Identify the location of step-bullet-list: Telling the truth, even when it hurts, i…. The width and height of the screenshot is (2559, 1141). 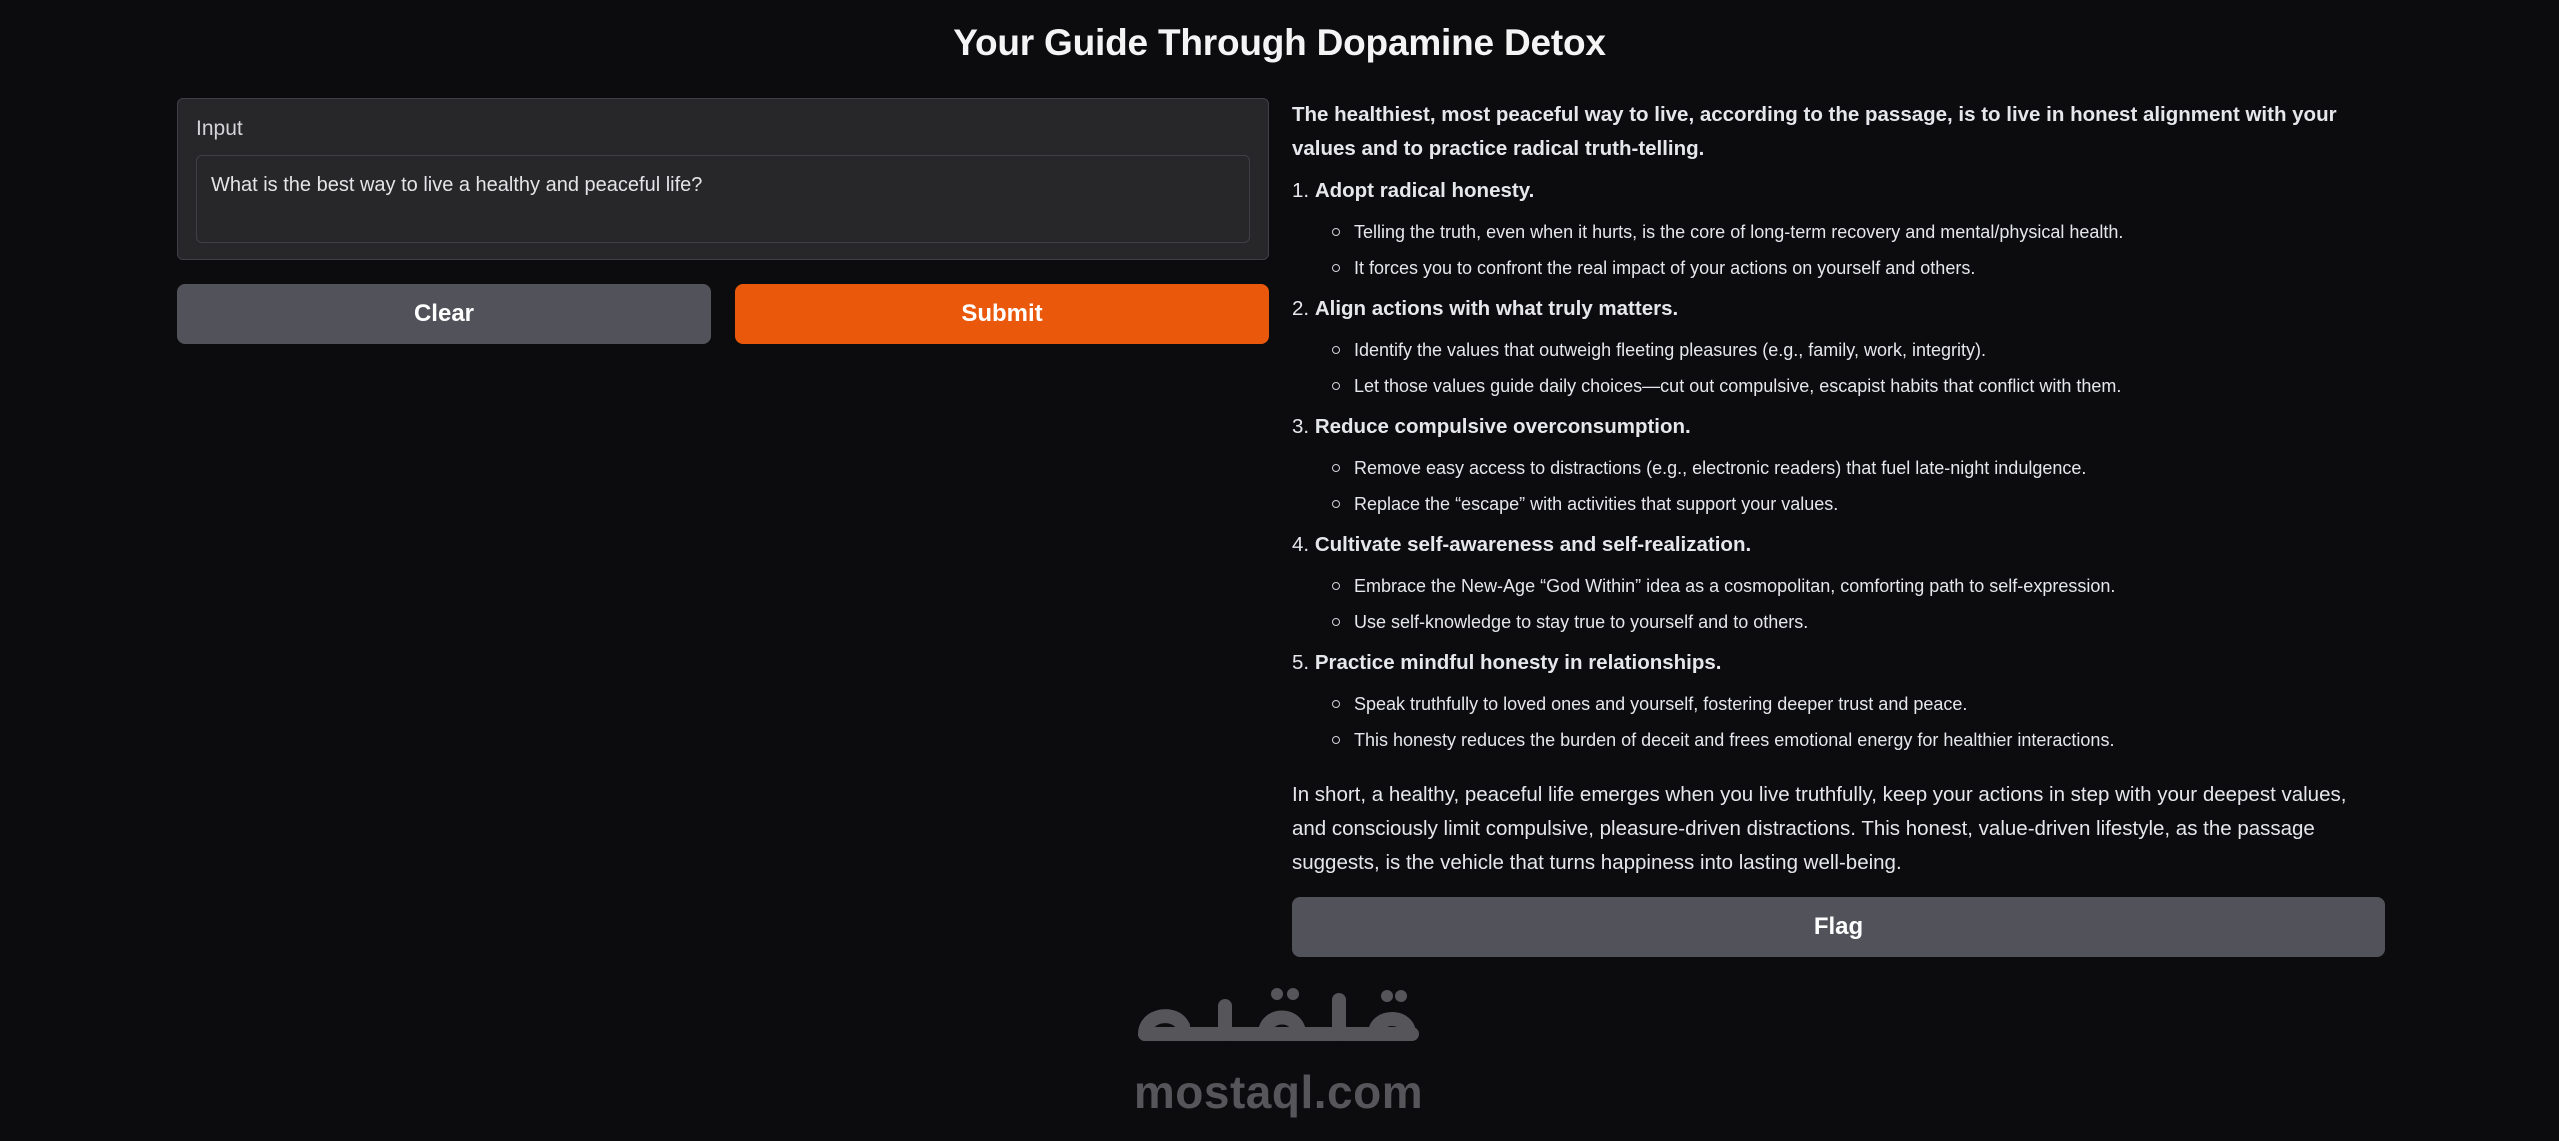
(1858, 250).